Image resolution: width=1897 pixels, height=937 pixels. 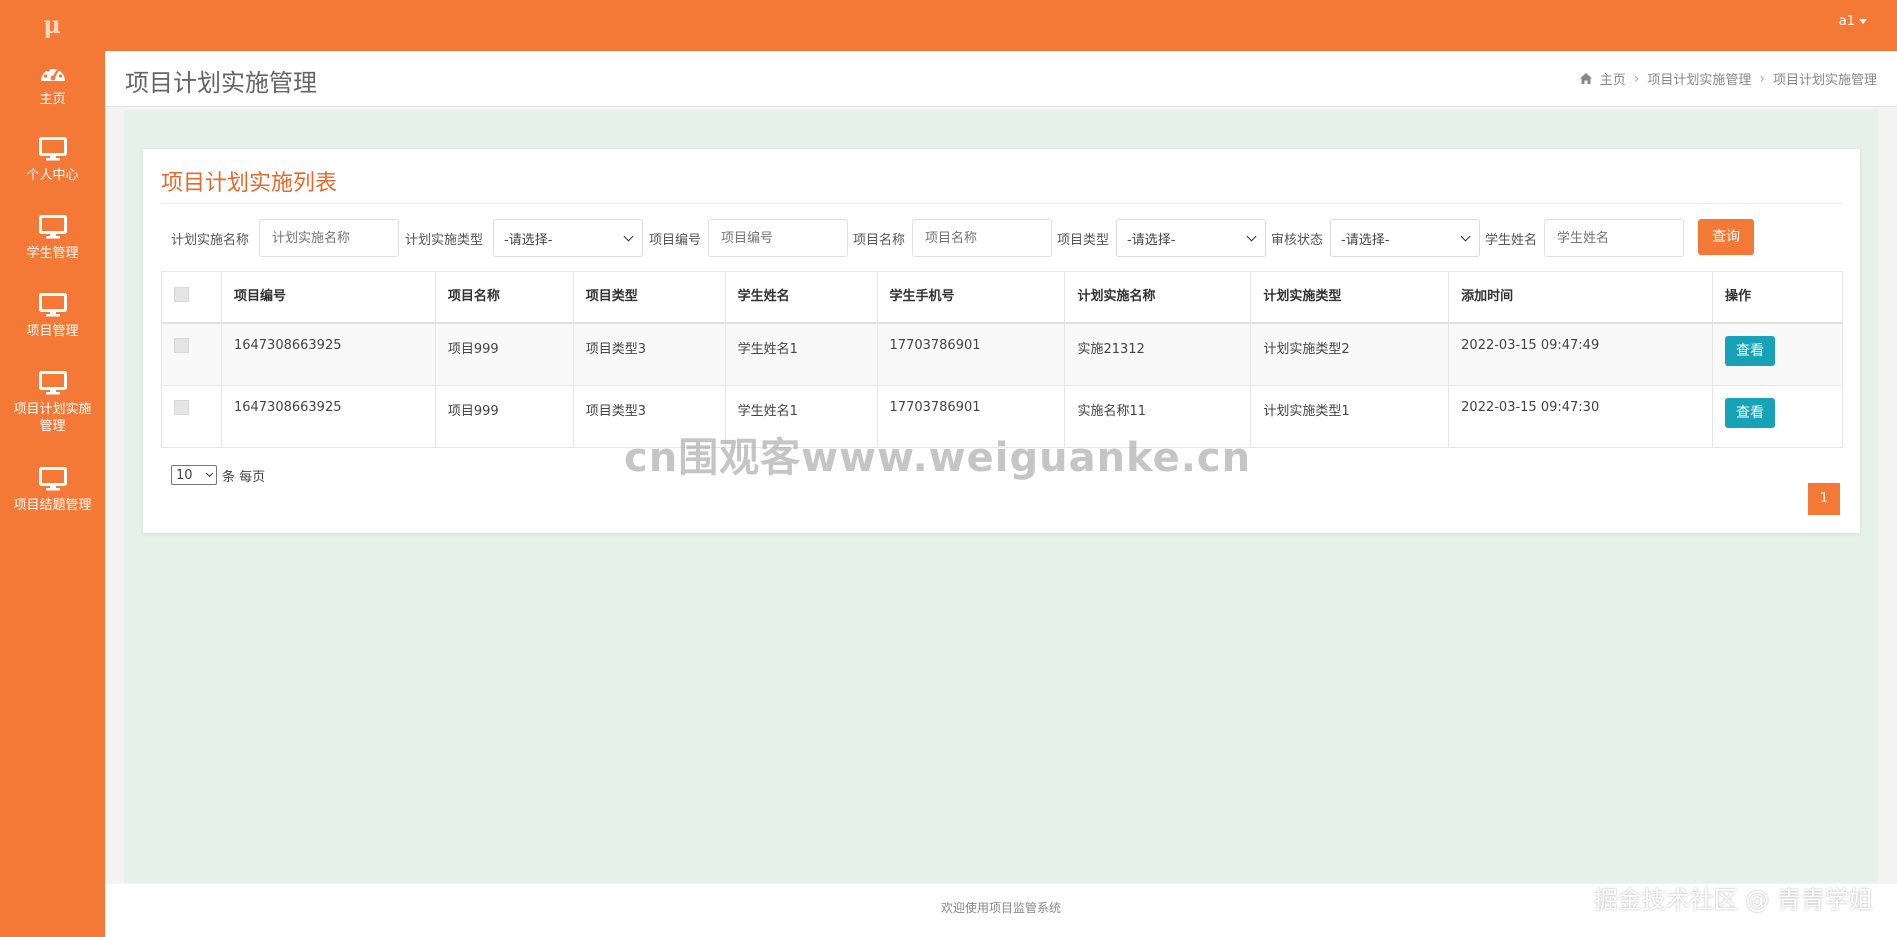 What do you see at coordinates (249, 183) in the screenshot?
I see `card-title: 项目计划实施列表` at bounding box center [249, 183].